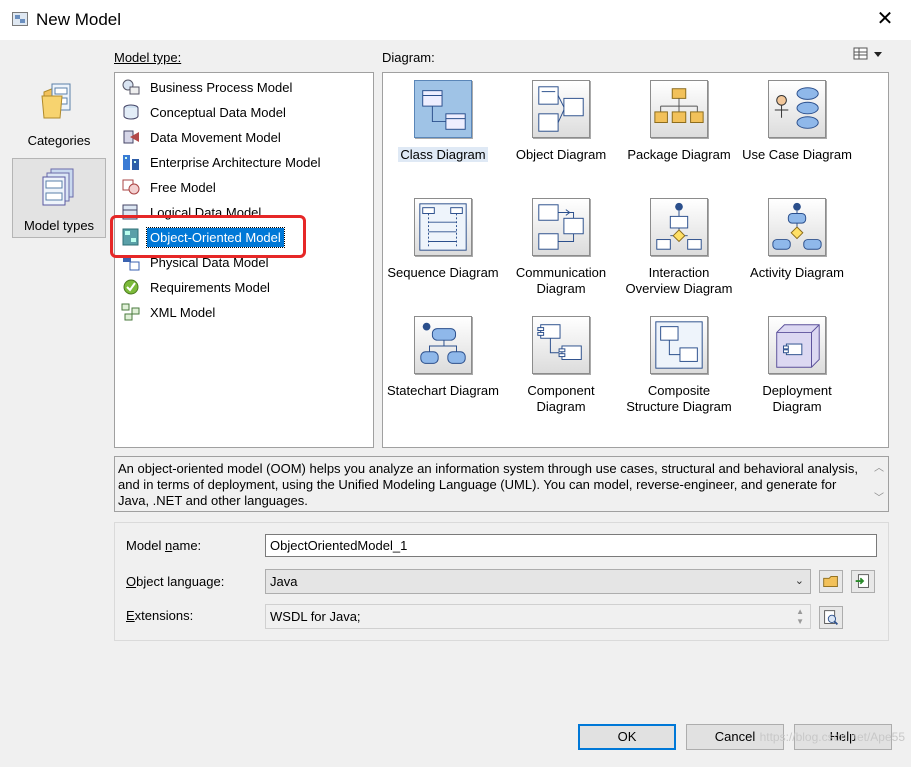  I want to click on model-name-input: ObjectOrientedModel_1, so click(571, 545).